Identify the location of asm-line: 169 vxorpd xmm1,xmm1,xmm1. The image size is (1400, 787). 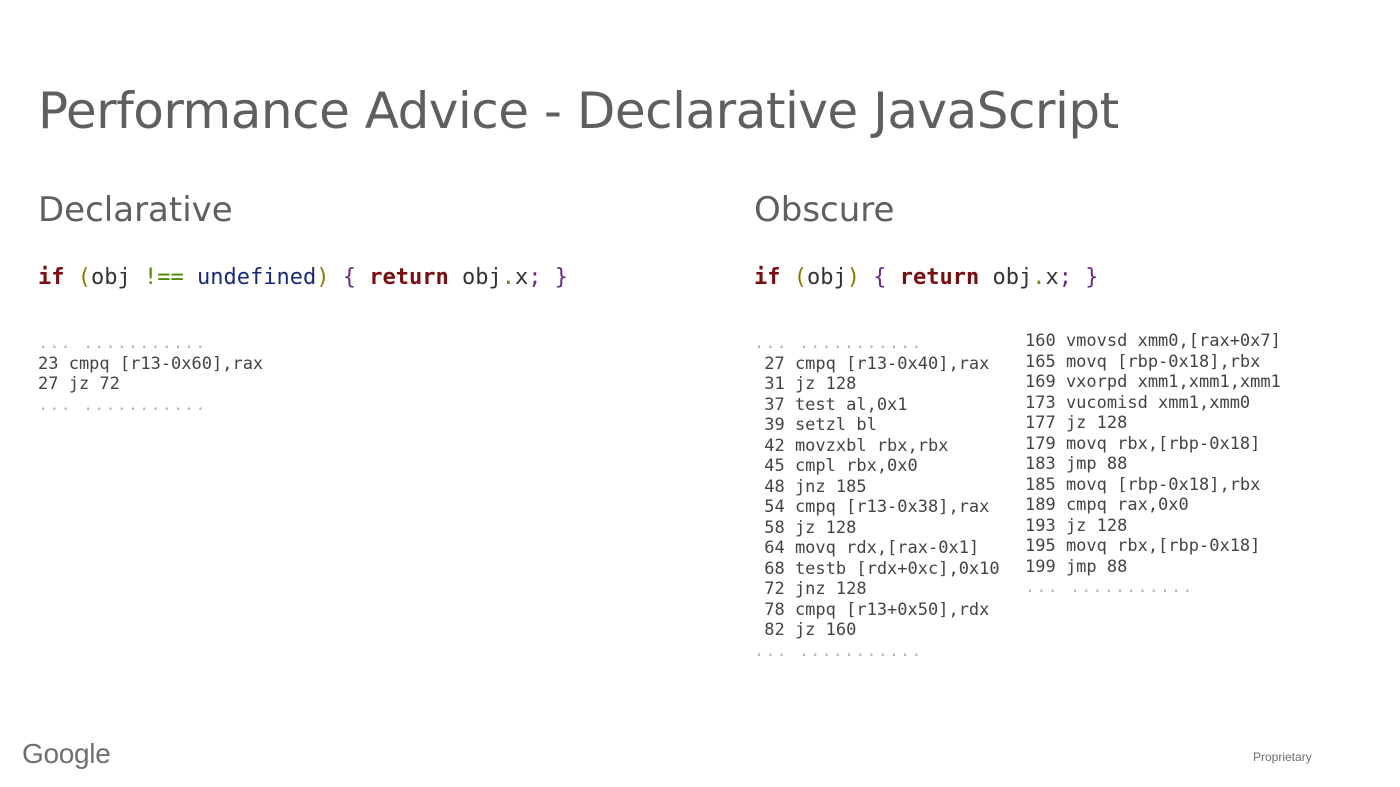
(1153, 382).